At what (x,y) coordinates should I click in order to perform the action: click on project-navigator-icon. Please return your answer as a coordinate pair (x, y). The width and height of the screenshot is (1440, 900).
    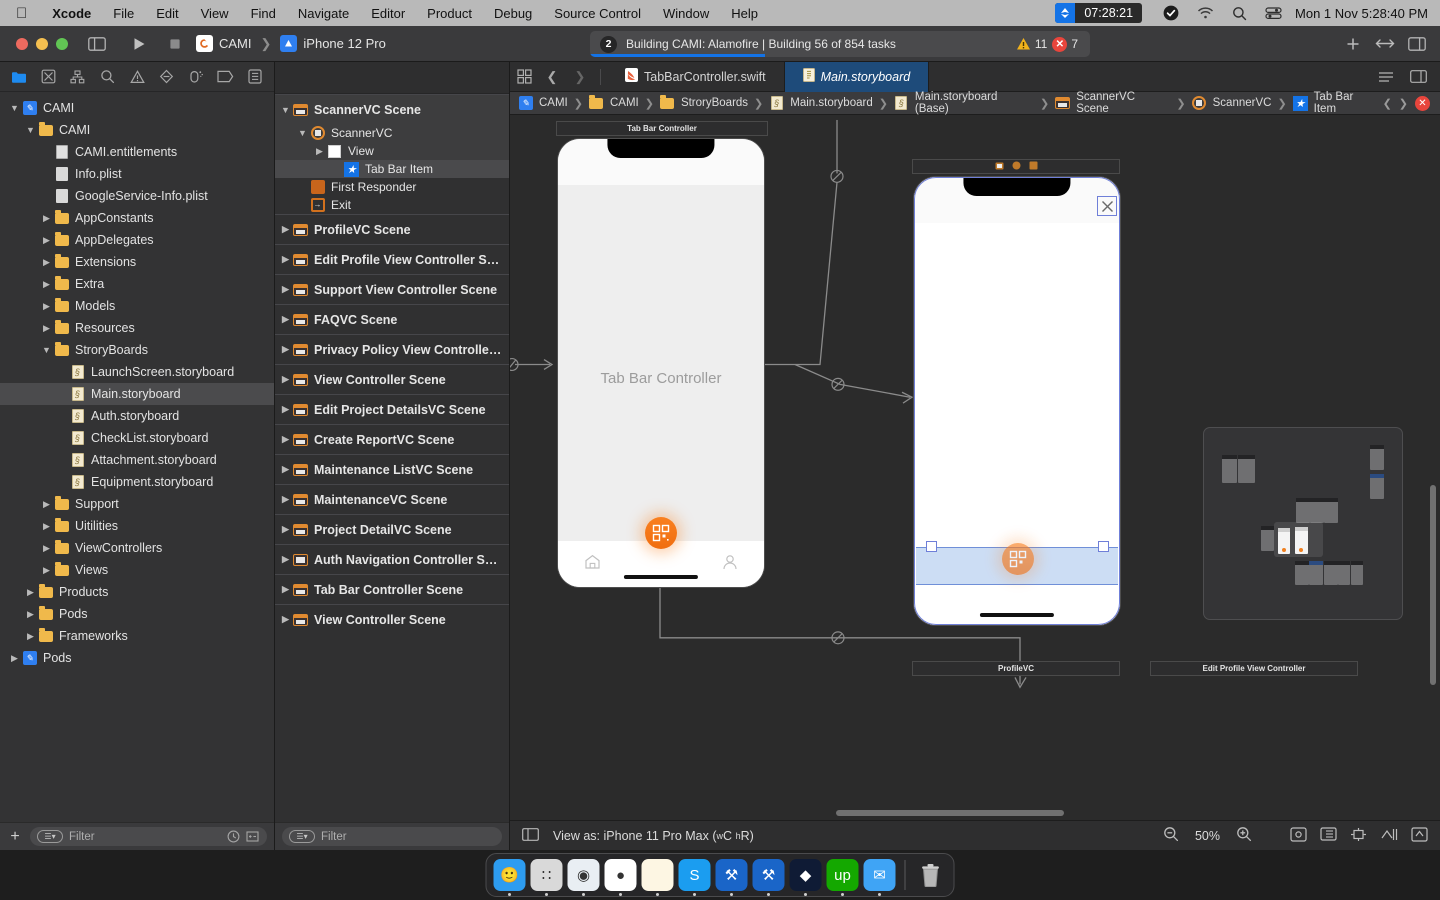
    Looking at the image, I should click on (19, 77).